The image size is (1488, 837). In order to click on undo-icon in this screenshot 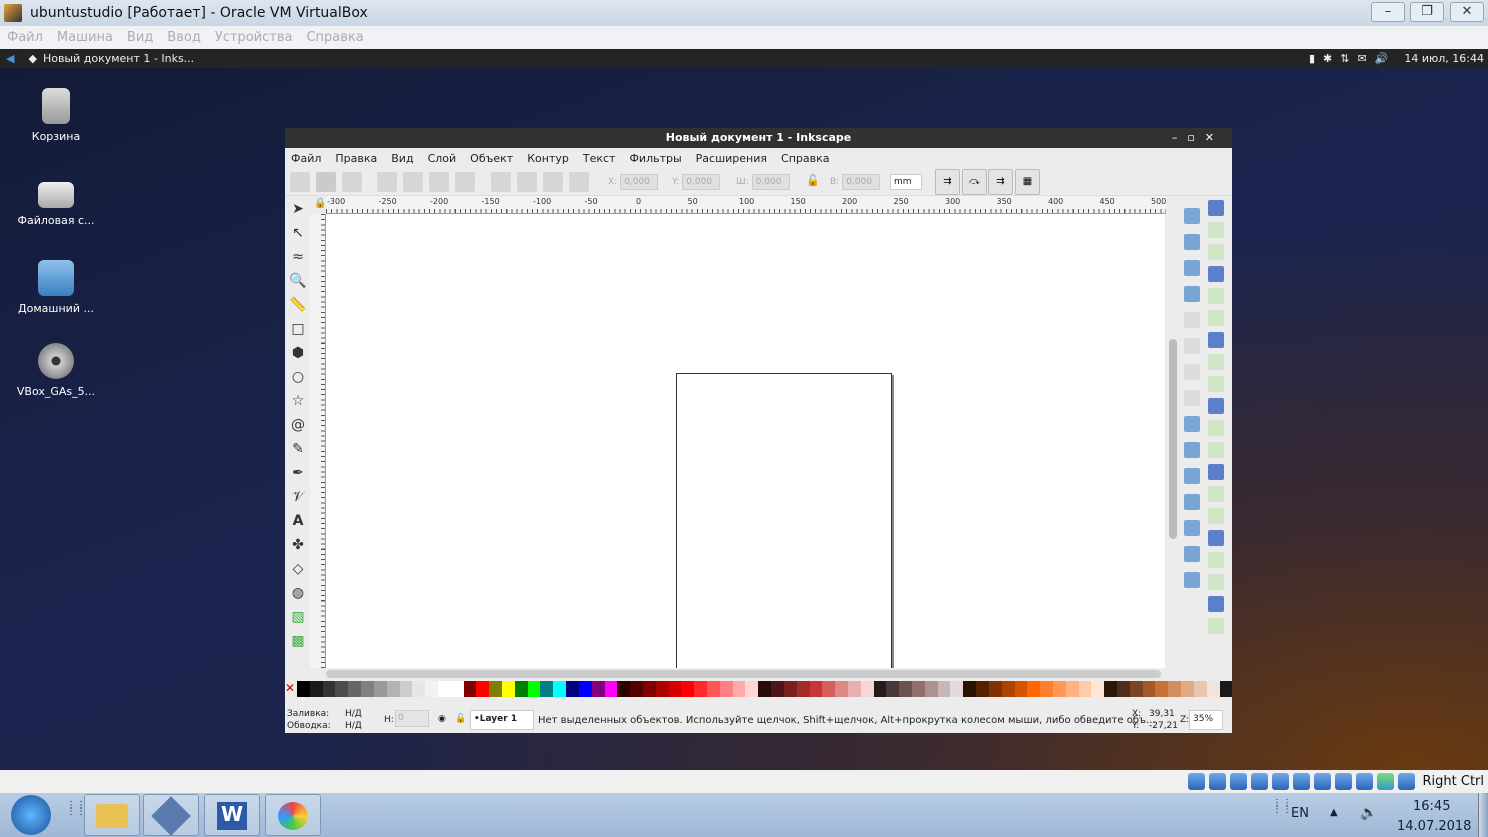, I will do `click(1192, 372)`.